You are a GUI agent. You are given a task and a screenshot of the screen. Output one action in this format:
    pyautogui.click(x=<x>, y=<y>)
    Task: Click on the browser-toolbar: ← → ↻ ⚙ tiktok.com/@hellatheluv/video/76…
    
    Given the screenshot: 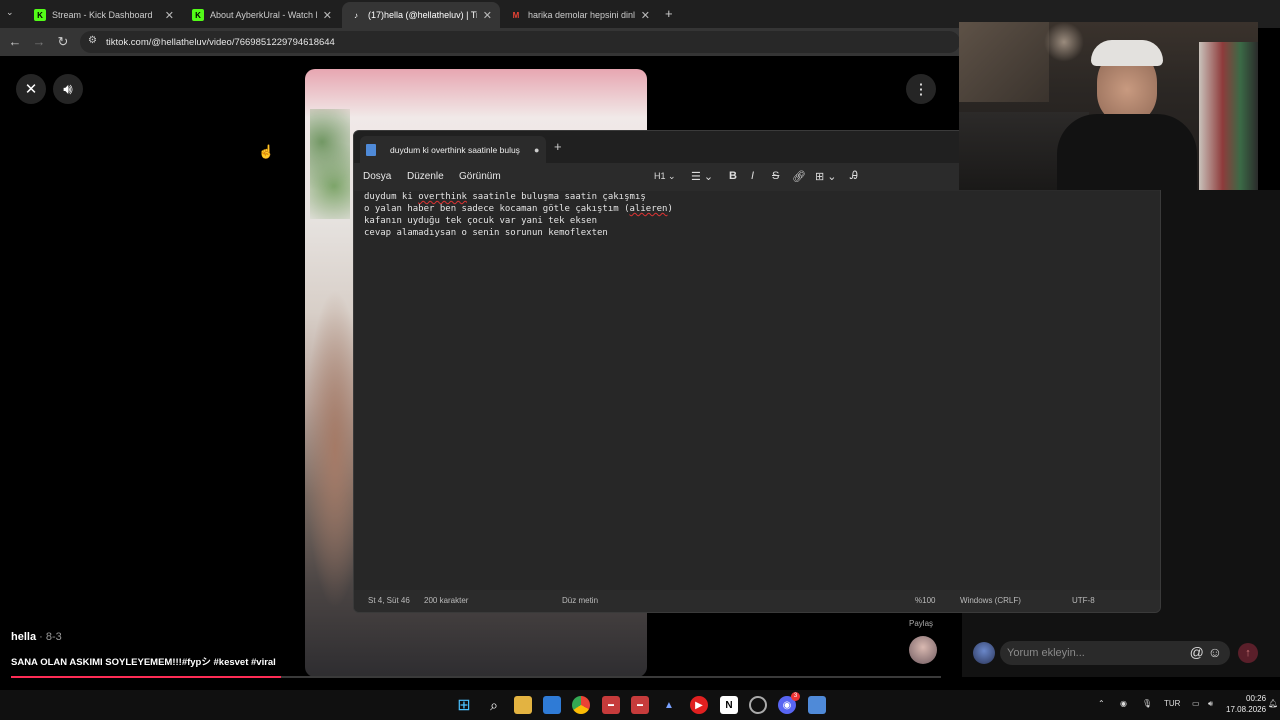 What is the action you would take?
    pyautogui.click(x=480, y=42)
    